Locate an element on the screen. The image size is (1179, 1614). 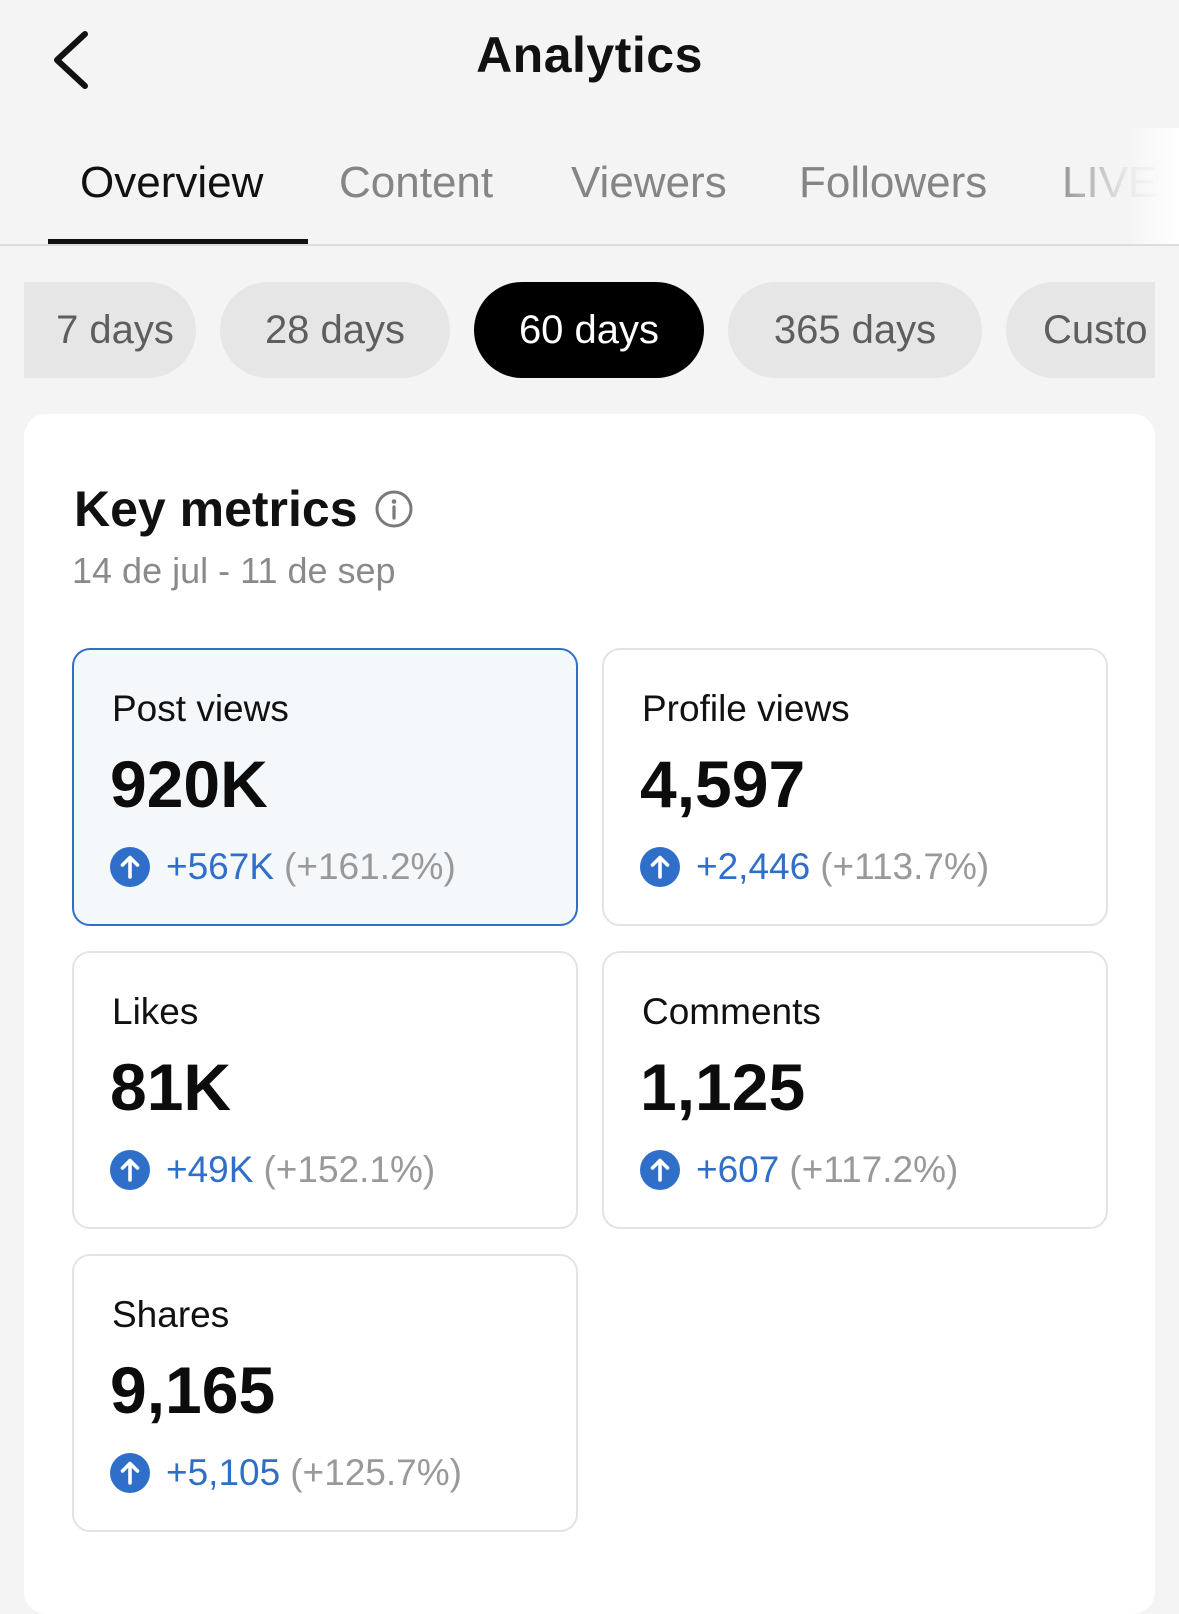
page-title: Analytics is located at coordinates (589, 55).